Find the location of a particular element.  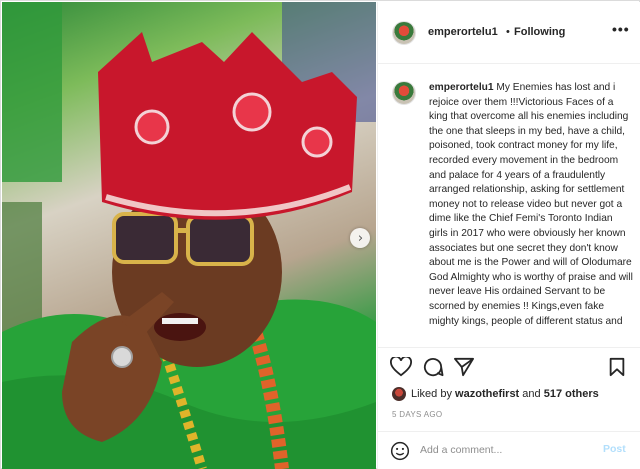

likes-summary: Liked by wazothefirst and 517 others is located at coordinates (495, 394).